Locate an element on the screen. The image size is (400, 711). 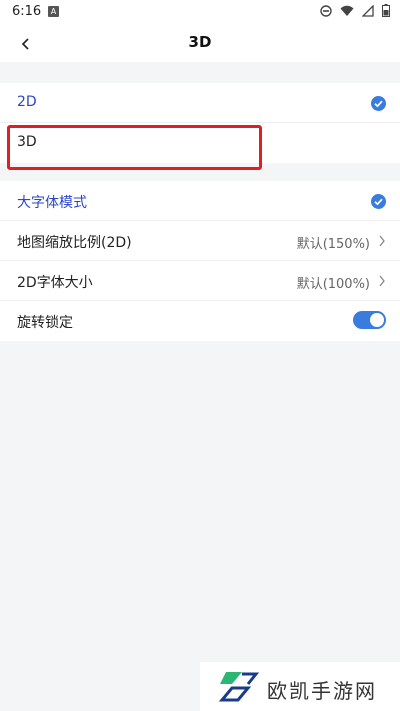
rotation-lock-toggle is located at coordinates (369, 320).